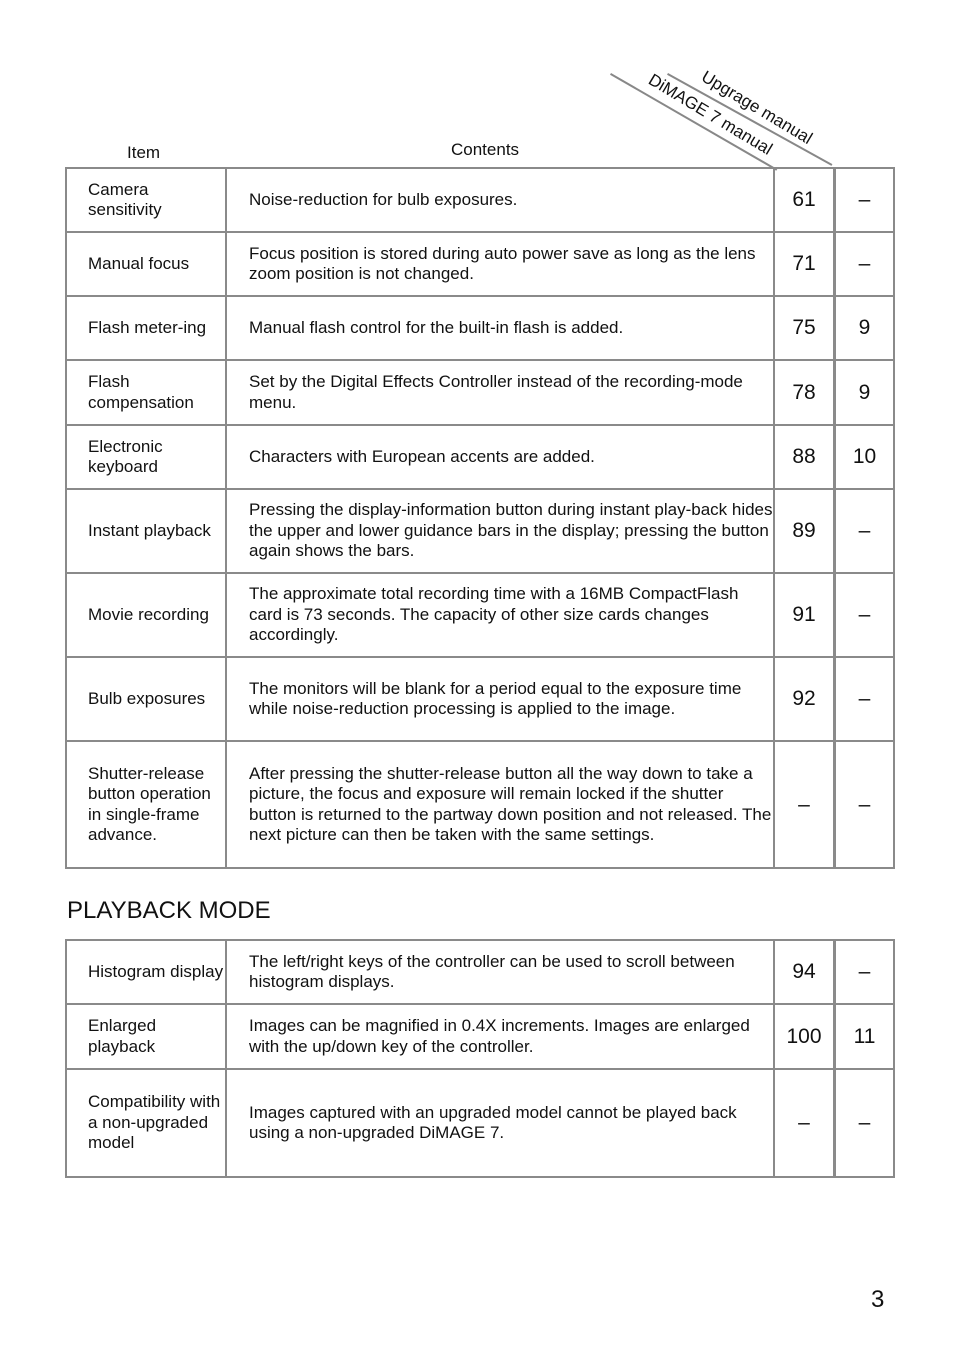 This screenshot has height=1352, width=954. Describe the element at coordinates (804, 264) in the screenshot. I see `dimage7-page-cell: 71` at that location.